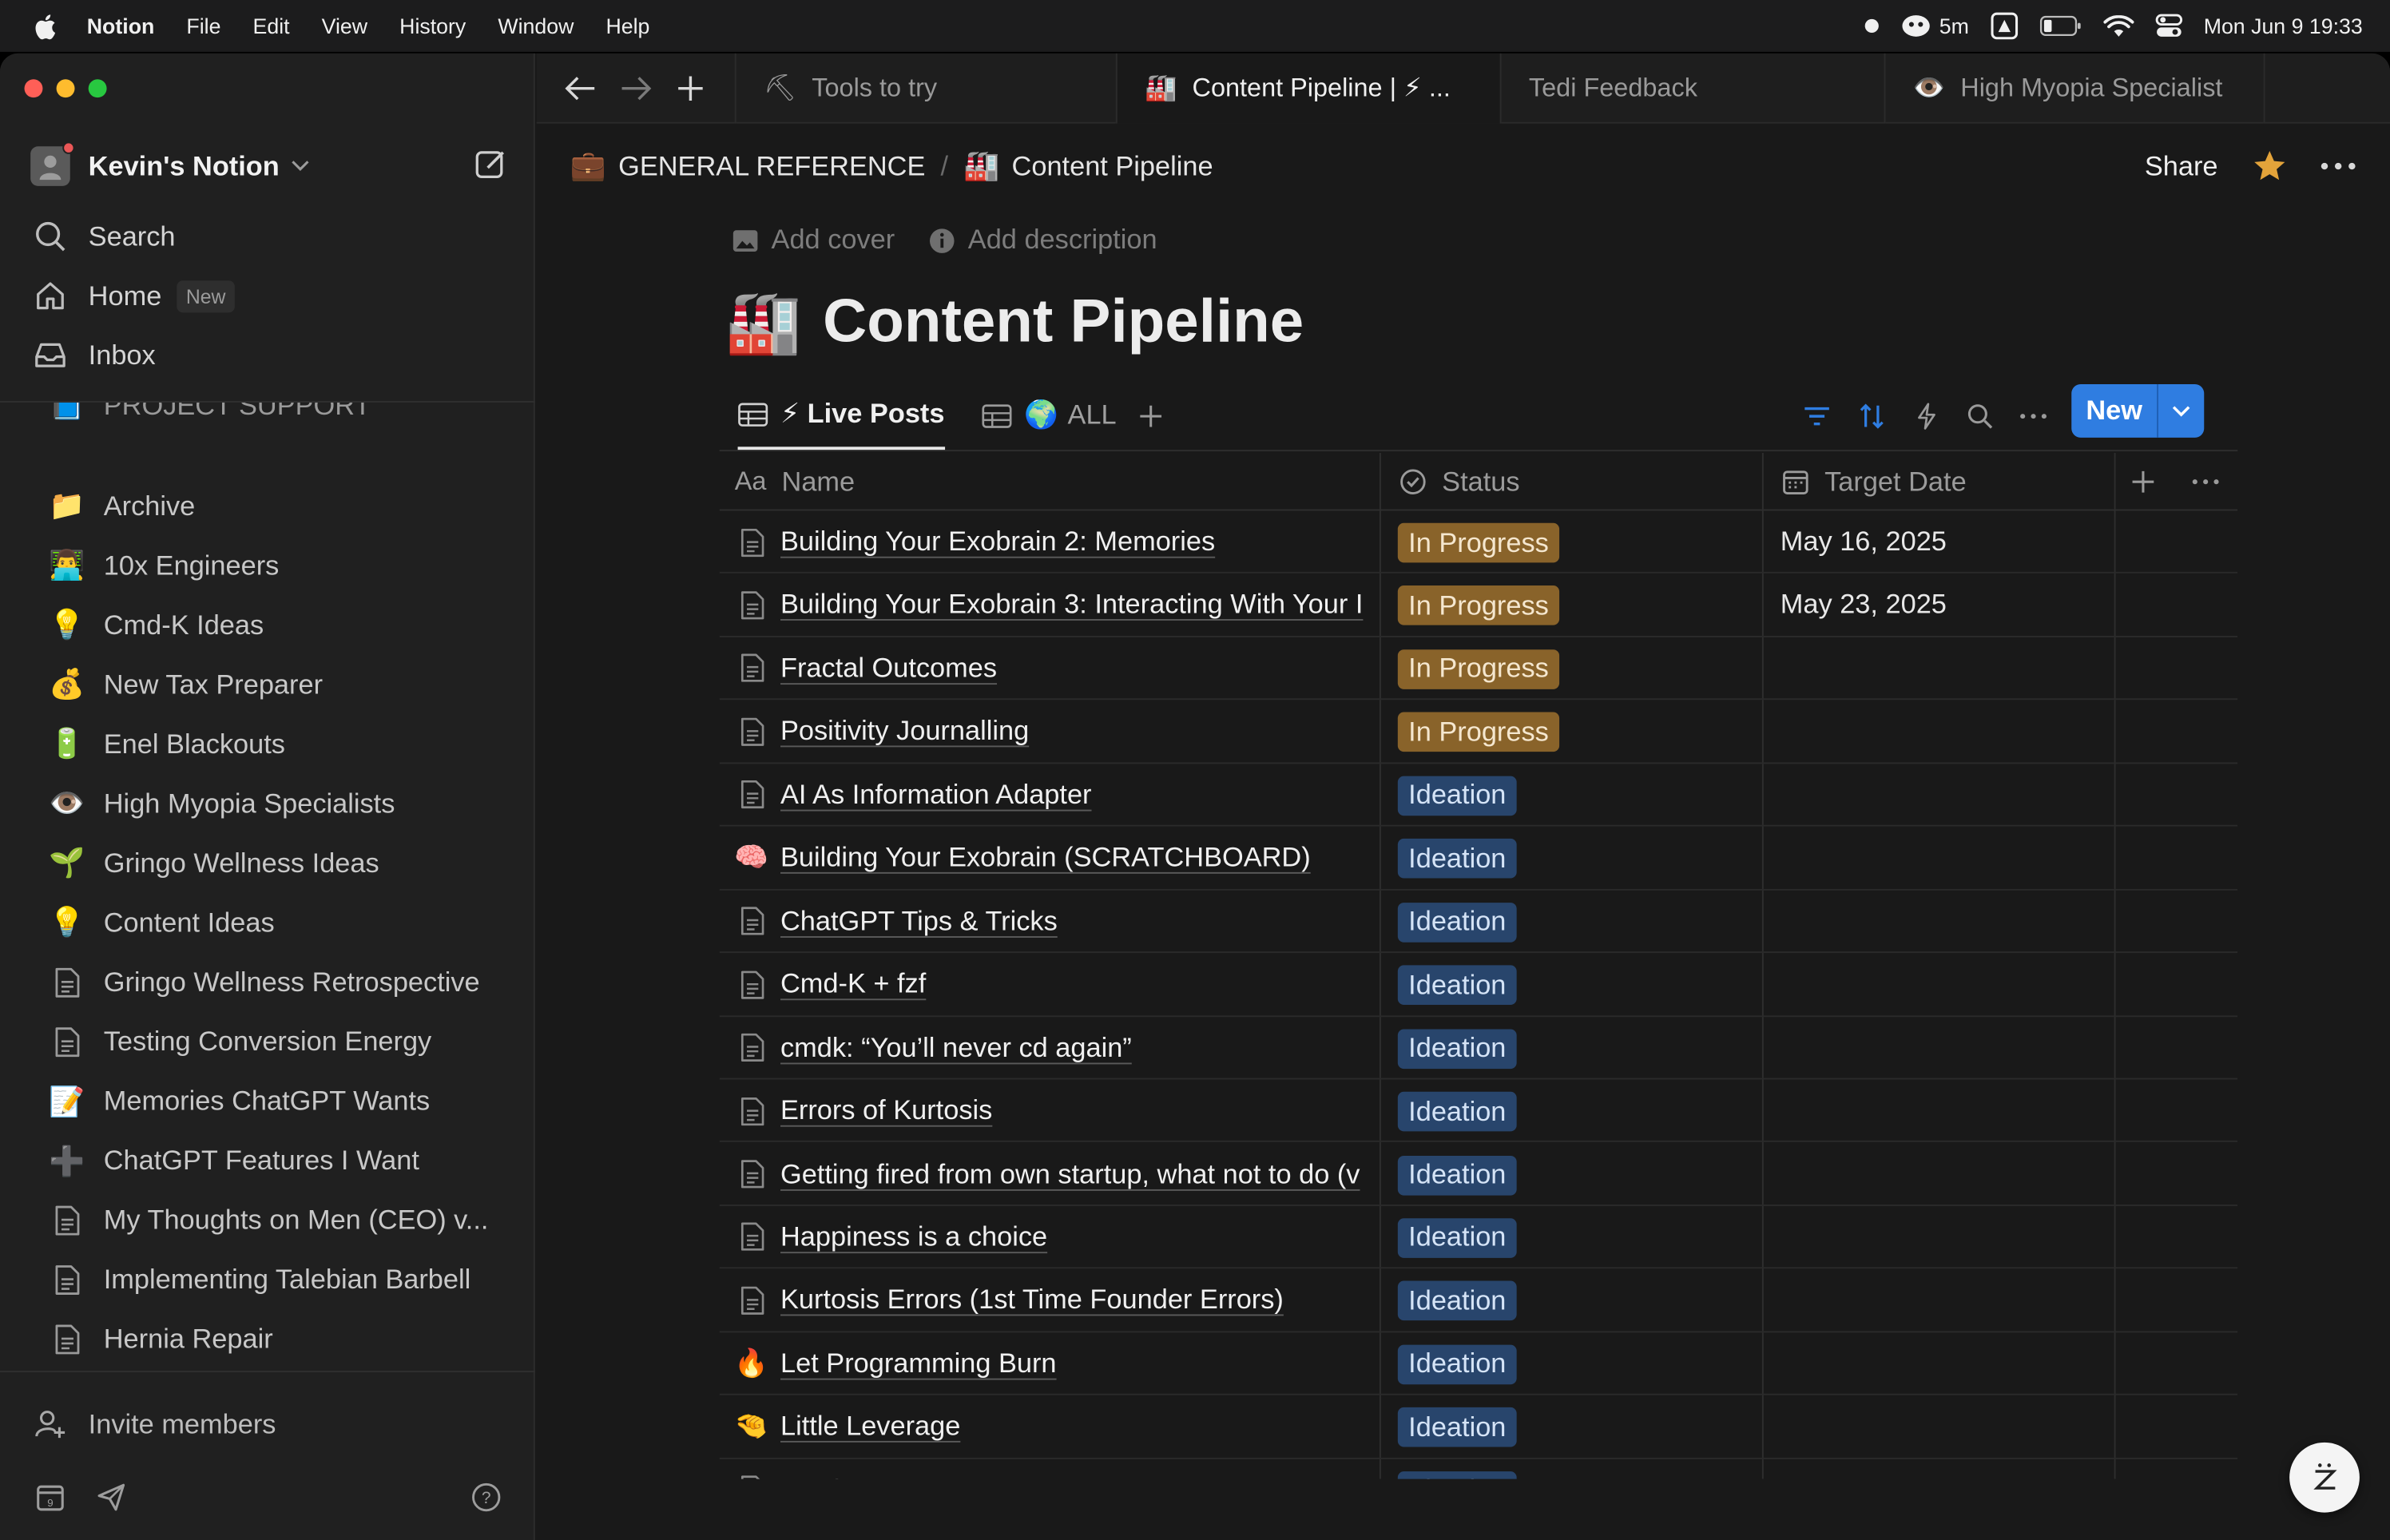 The width and height of the screenshot is (2390, 1540). I want to click on view-more-button, so click(2034, 416).